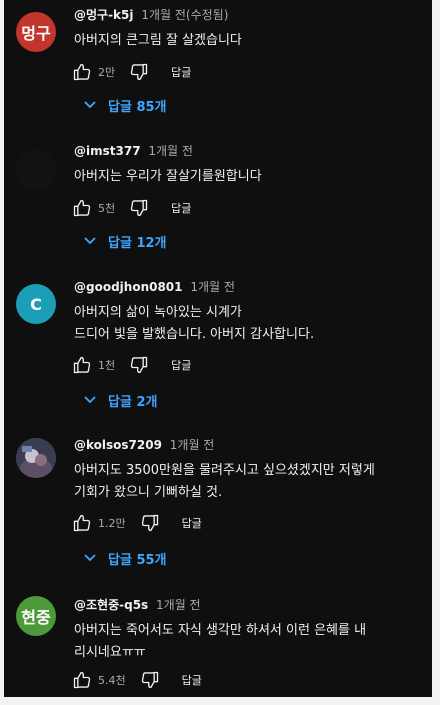  I want to click on like-count: 5.4천, so click(112, 680).